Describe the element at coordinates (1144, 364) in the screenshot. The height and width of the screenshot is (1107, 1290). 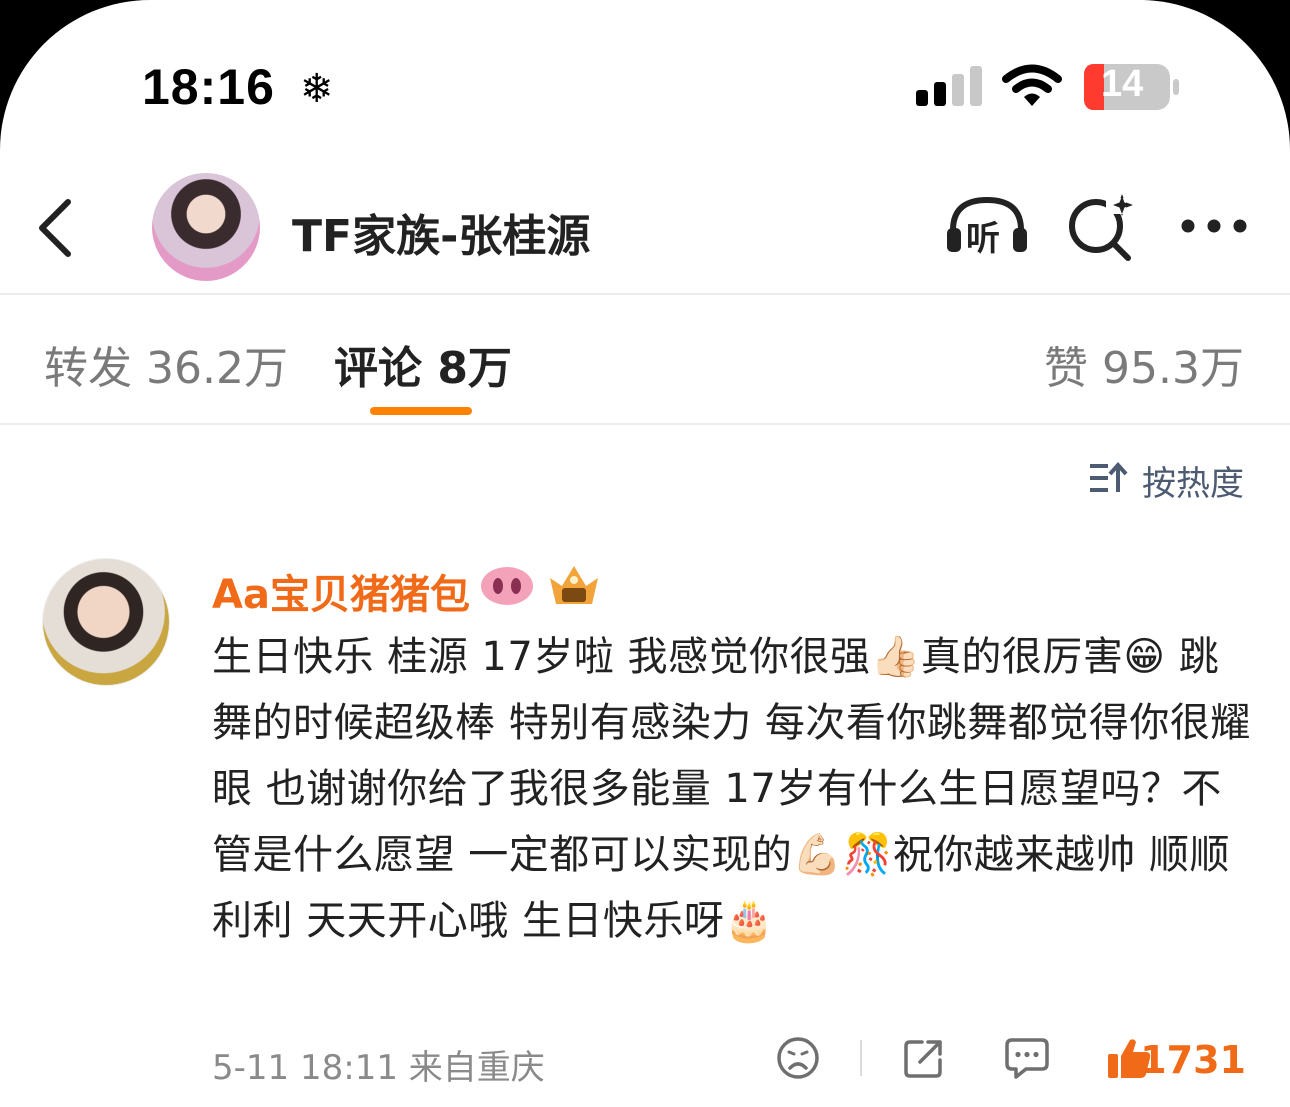
I see `tab-like: 赞 95.3万` at that location.